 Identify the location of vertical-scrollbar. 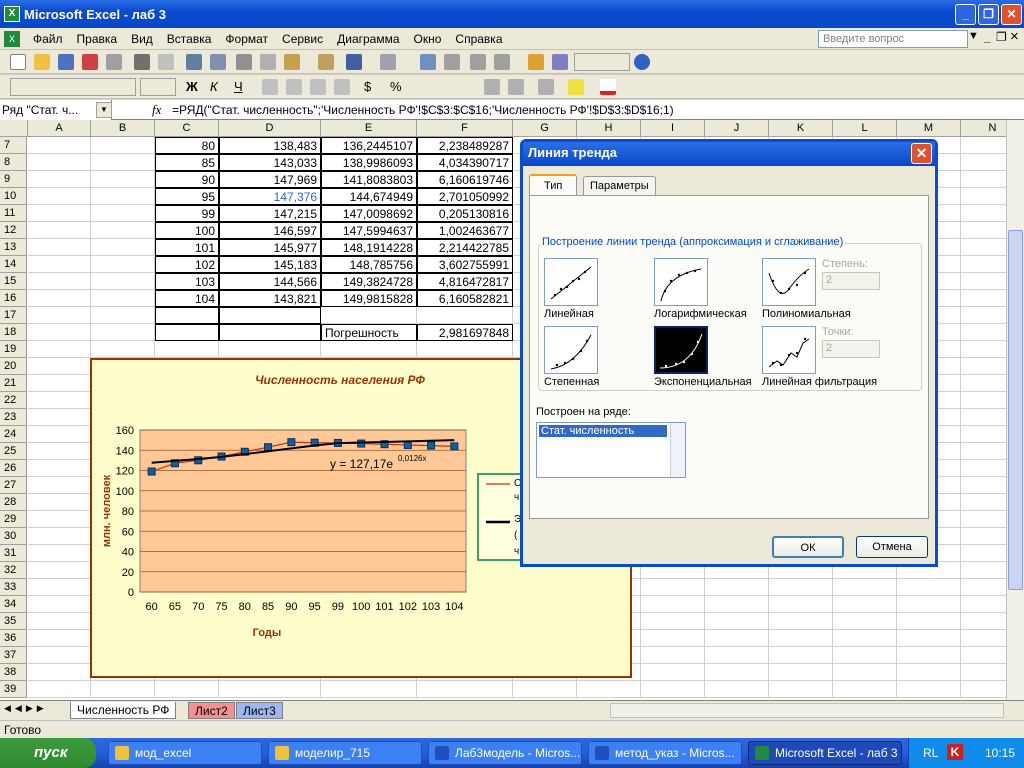
(1015, 410).